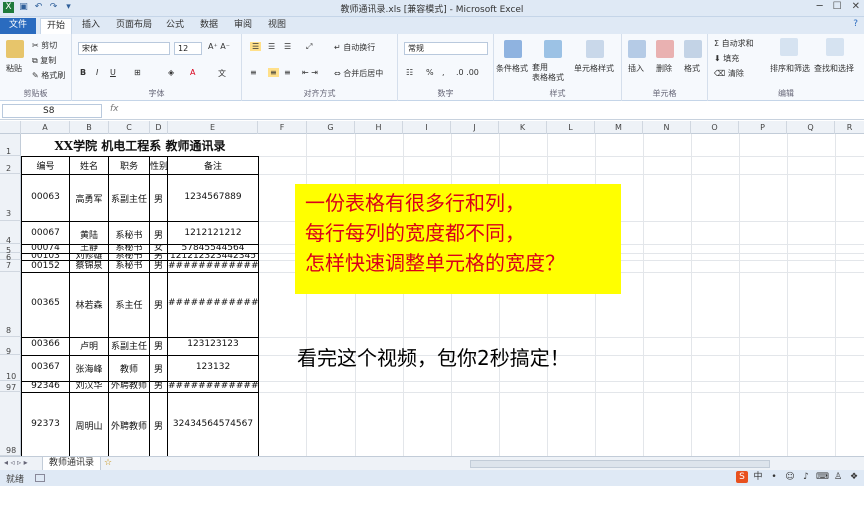 The height and width of the screenshot is (510, 864). What do you see at coordinates (219, 46) in the screenshot?
I see `grow-font-icon: A⁺ A⁻` at bounding box center [219, 46].